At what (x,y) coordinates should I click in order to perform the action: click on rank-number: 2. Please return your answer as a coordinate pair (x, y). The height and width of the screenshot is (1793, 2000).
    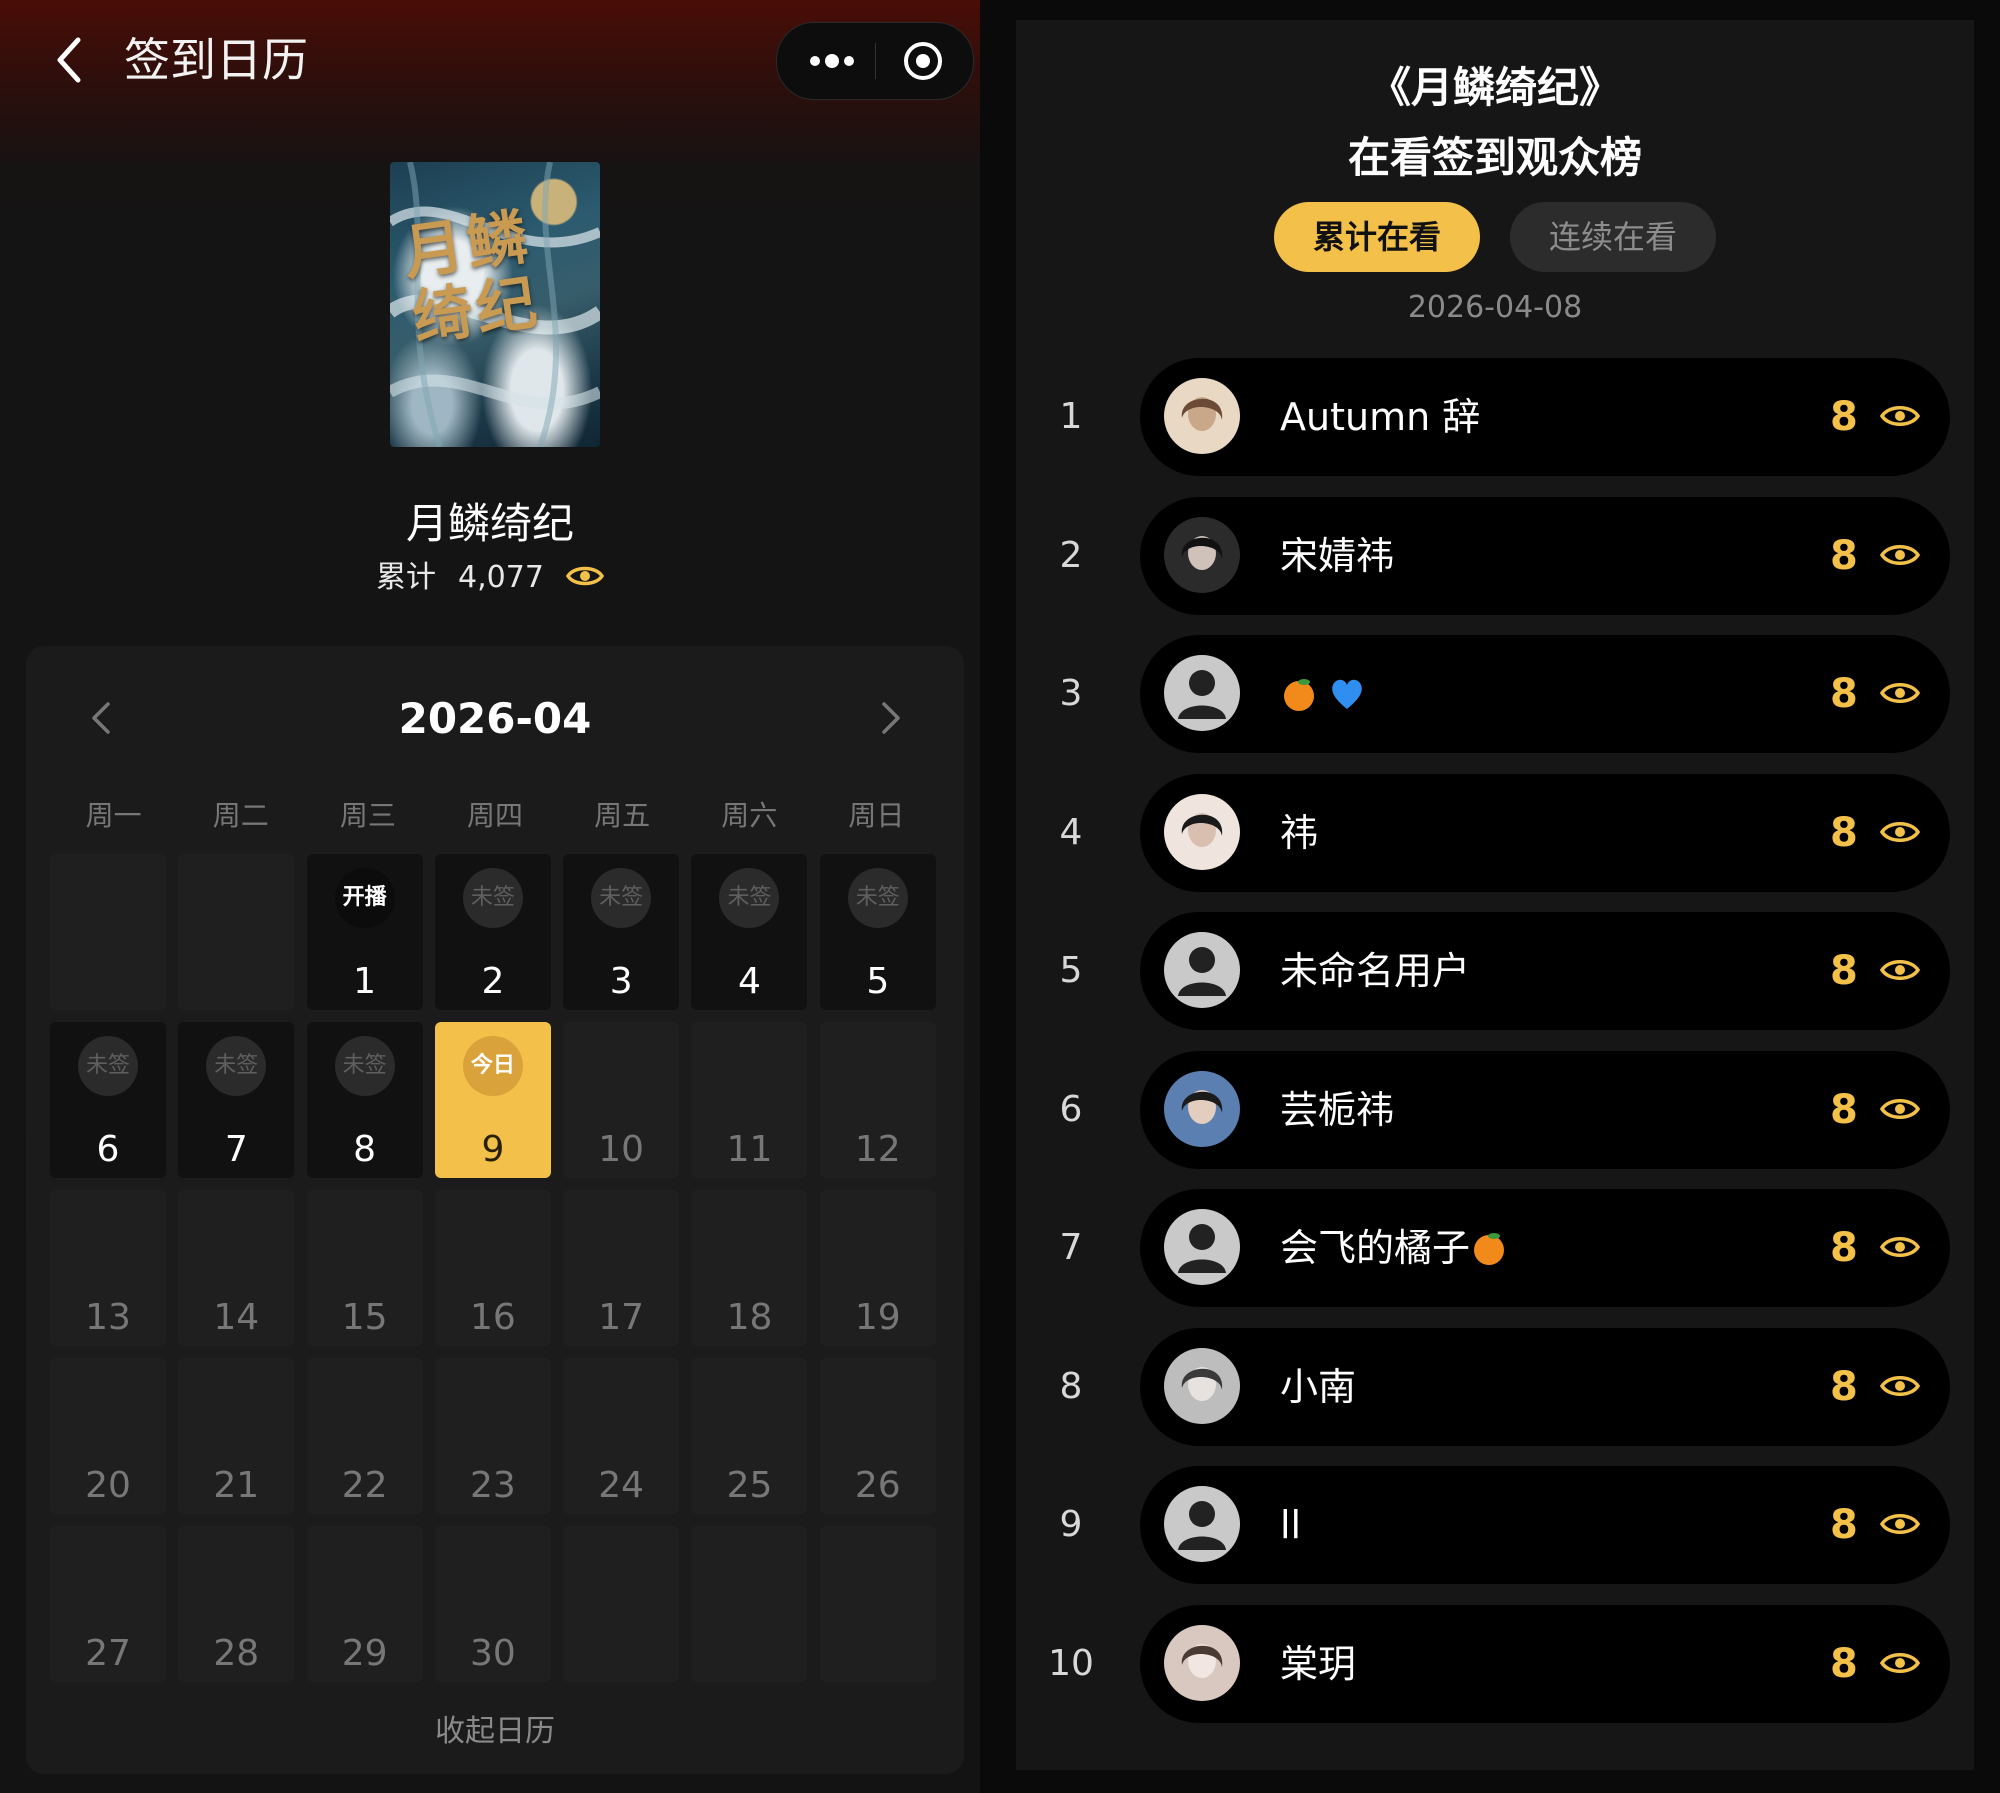
    Looking at the image, I should click on (1071, 555).